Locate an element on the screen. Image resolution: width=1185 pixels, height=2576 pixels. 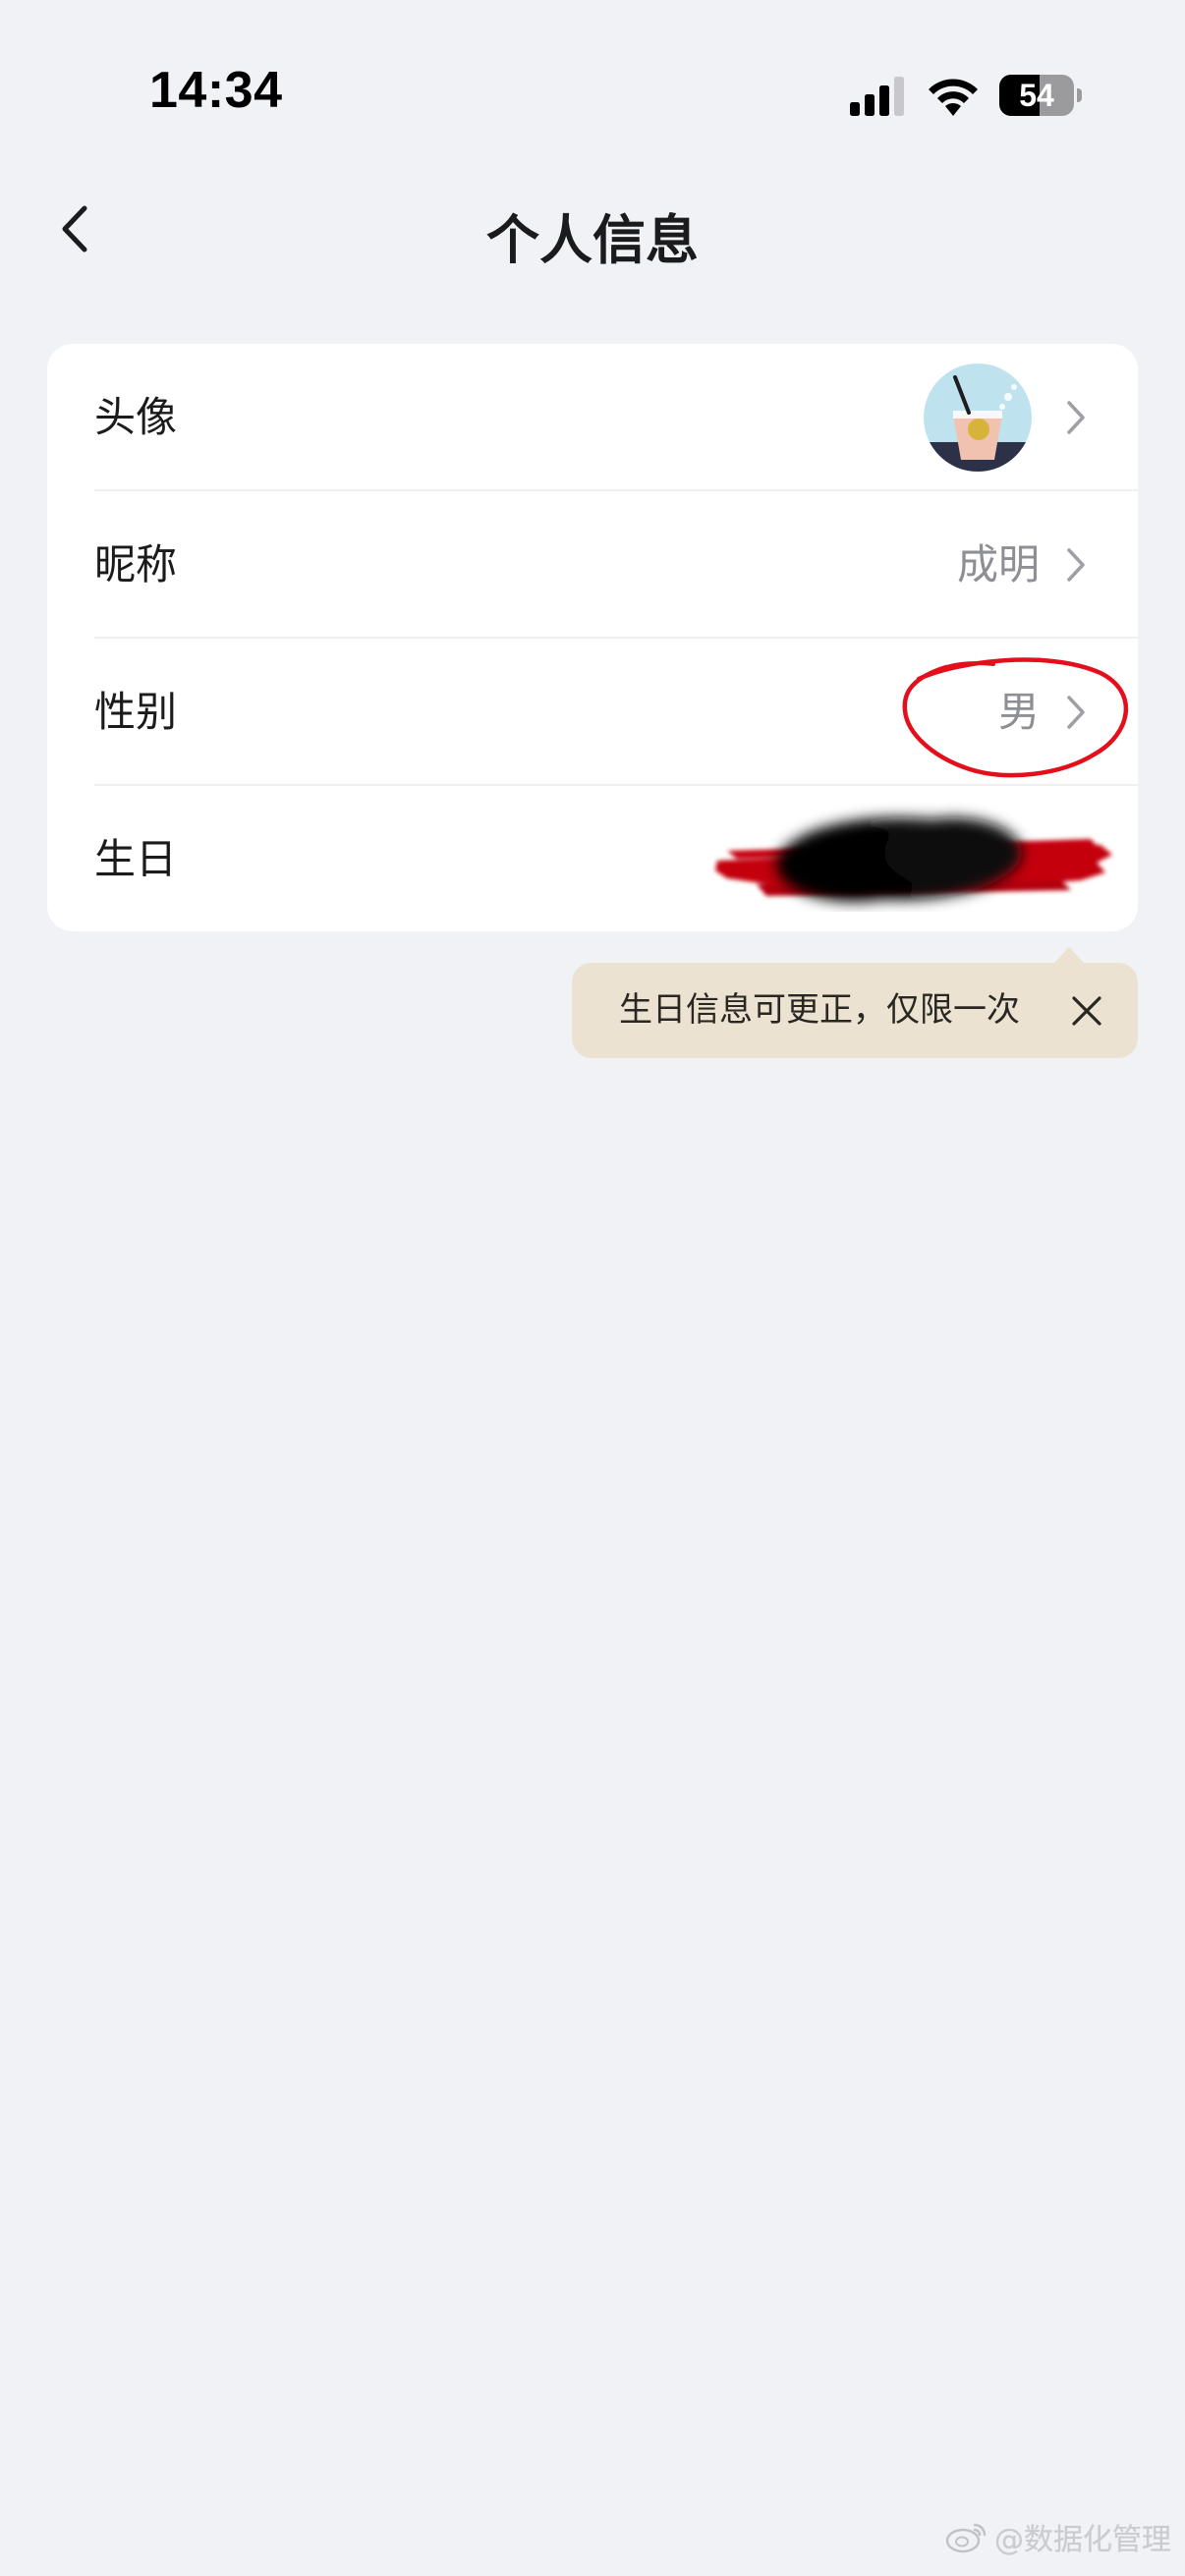
watermark: @数据化管理 is located at coordinates (1058, 2536).